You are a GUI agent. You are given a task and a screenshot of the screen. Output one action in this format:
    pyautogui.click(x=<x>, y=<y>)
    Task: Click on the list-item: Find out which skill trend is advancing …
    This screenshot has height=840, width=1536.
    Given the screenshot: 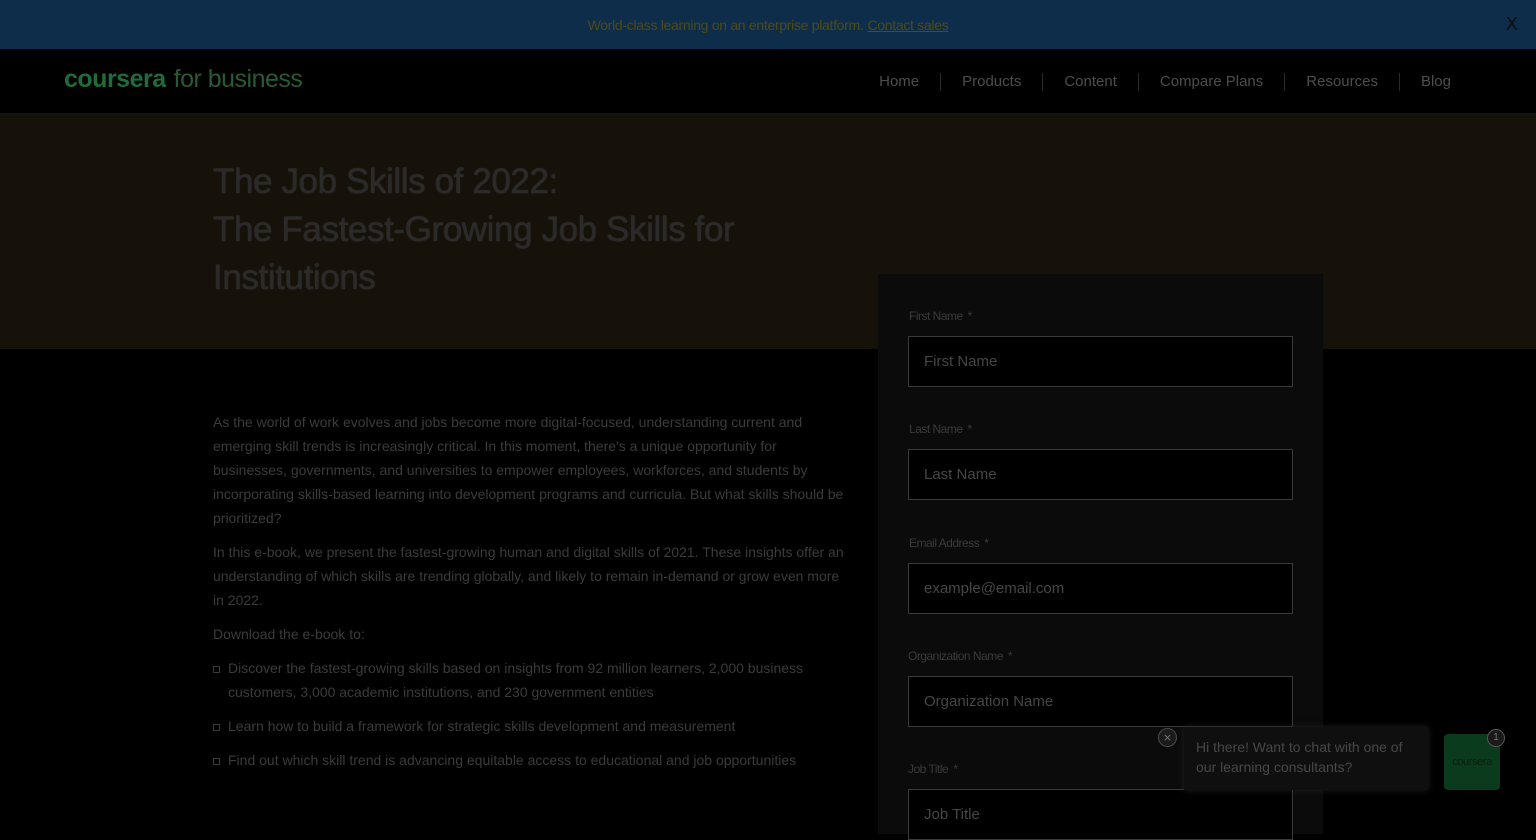 What is the action you would take?
    pyautogui.click(x=533, y=760)
    